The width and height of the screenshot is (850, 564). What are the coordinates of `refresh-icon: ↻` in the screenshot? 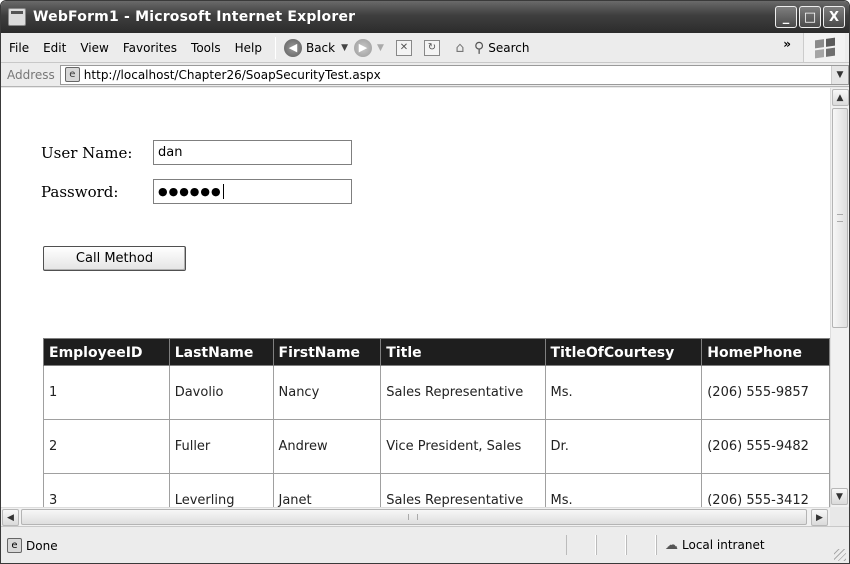 It's located at (431, 47).